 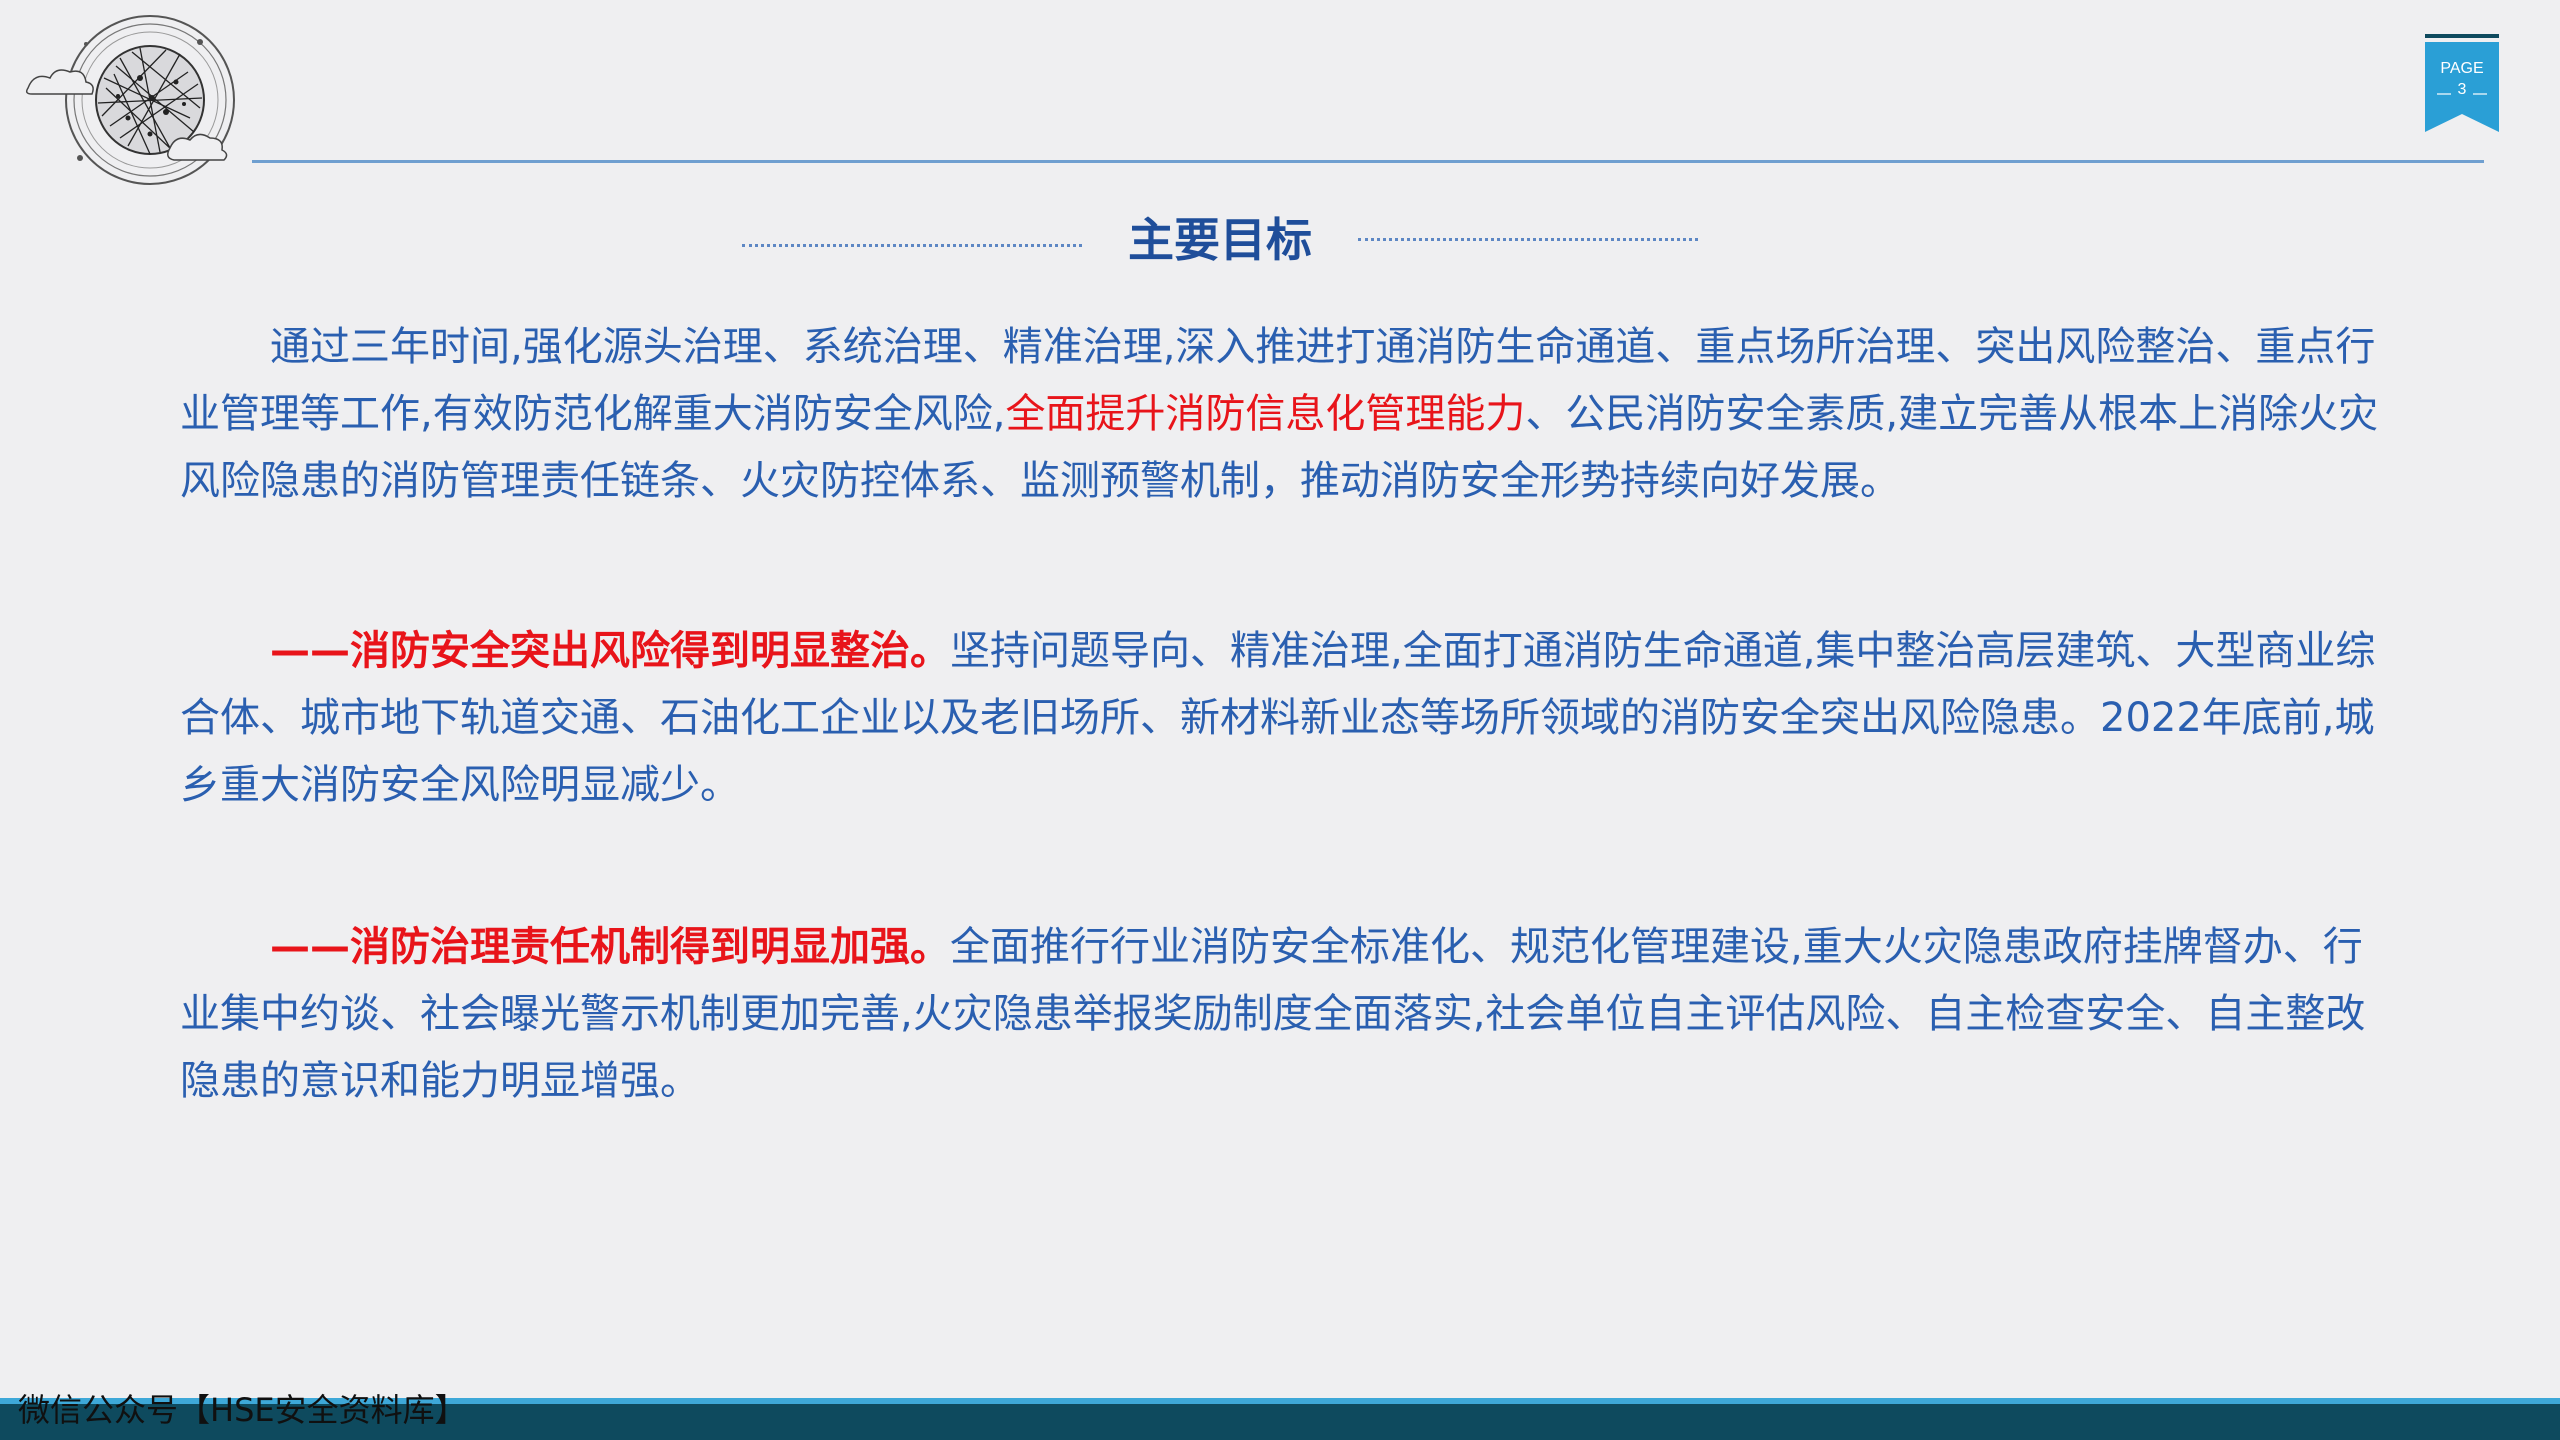 What do you see at coordinates (1220, 240) in the screenshot?
I see `section-title: 主要目标` at bounding box center [1220, 240].